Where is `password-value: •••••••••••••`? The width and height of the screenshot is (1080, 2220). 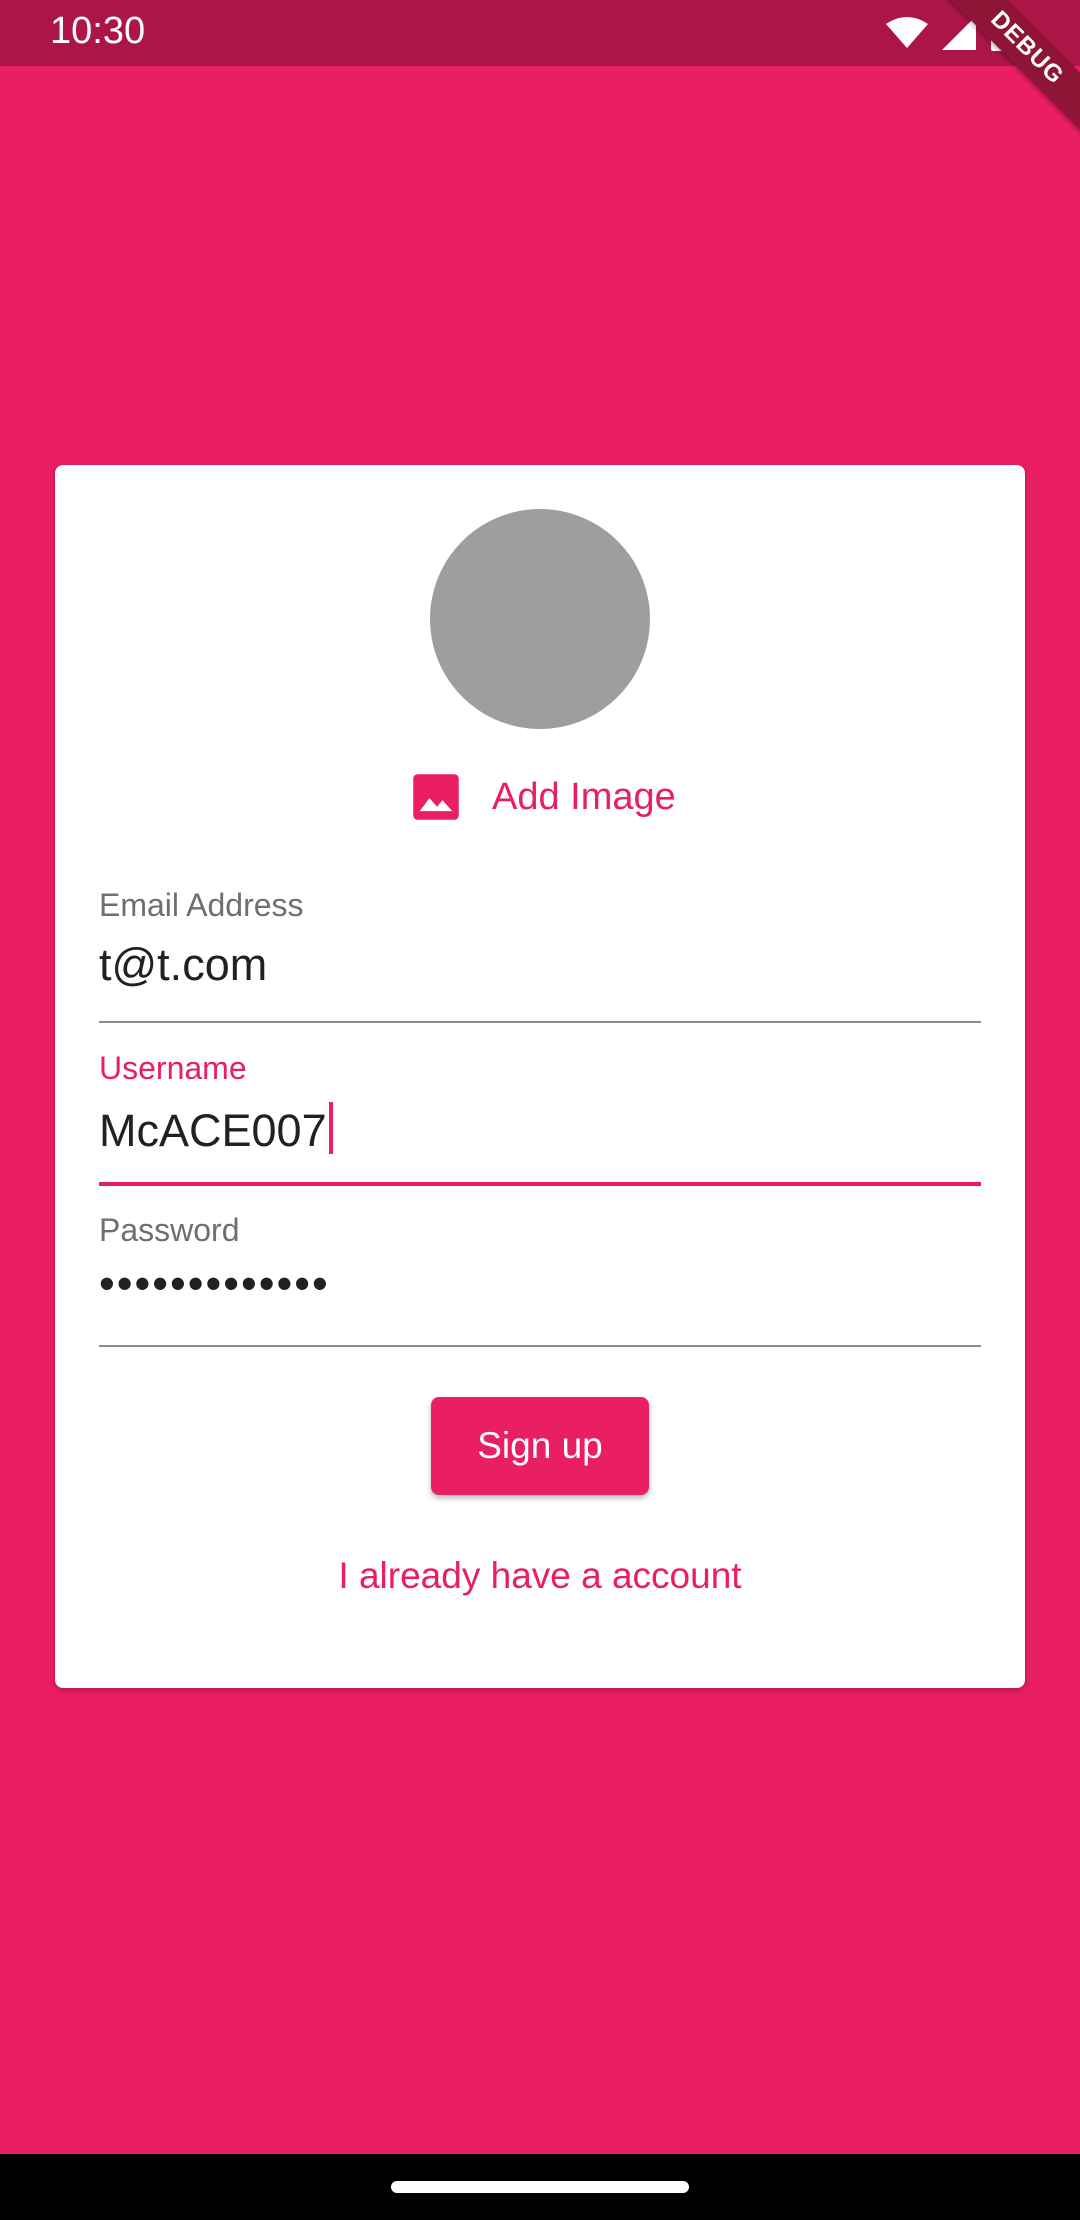
password-value: ••••••••••••• is located at coordinates (214, 1284).